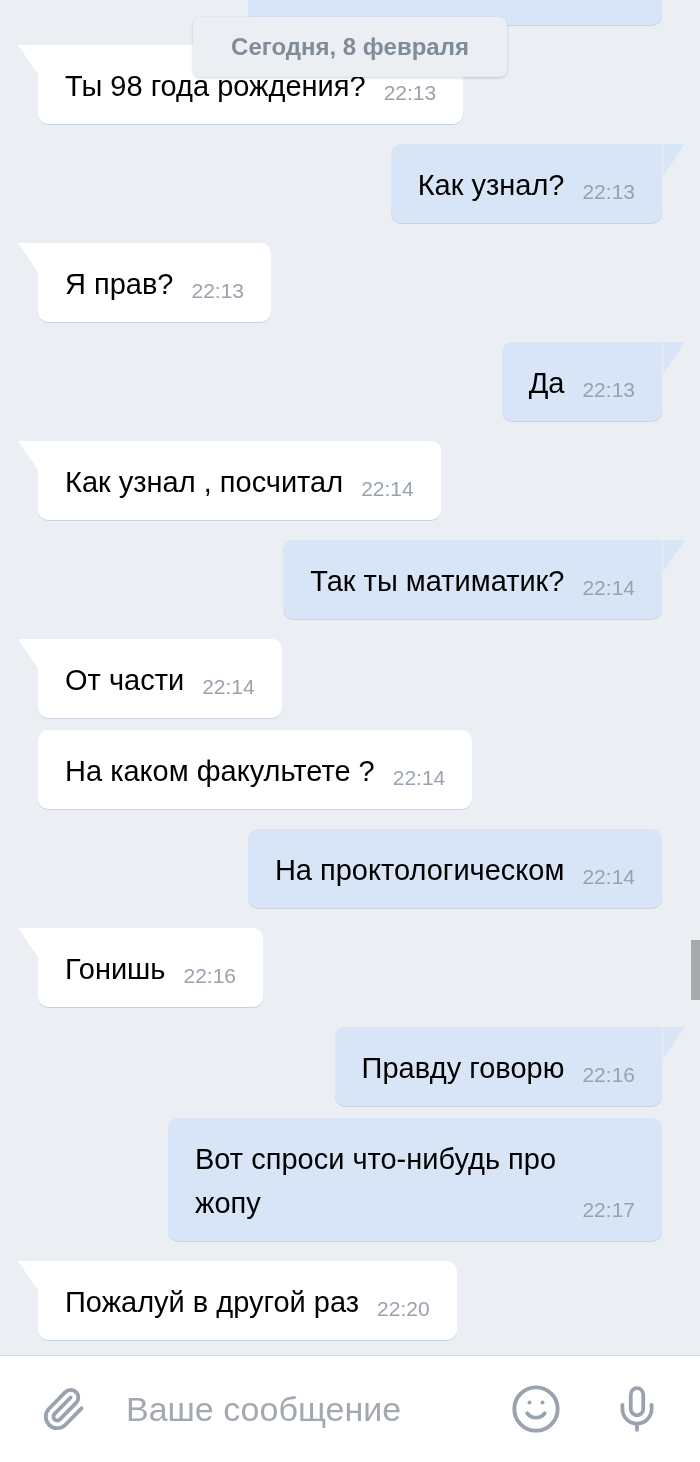 The height and width of the screenshot is (1462, 700). Describe the element at coordinates (212, 1302) in the screenshot. I see `message-text: Пожалуй в другой раз` at that location.